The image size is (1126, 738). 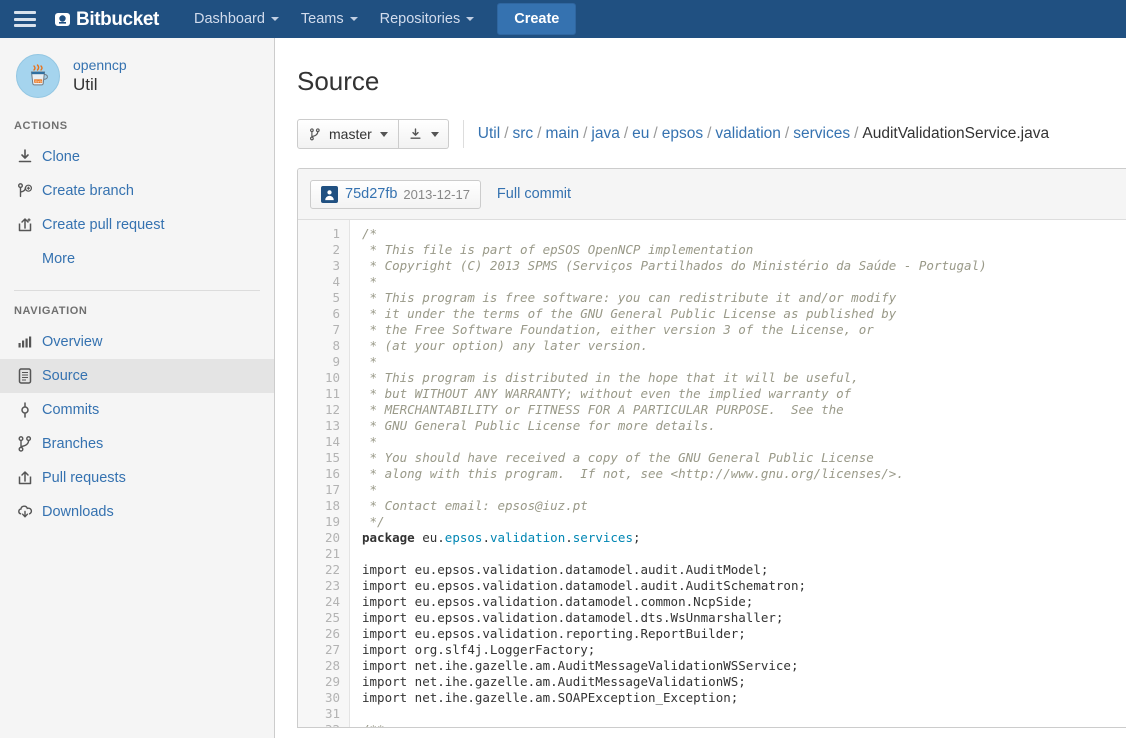 I want to click on sidebar-item-downloads-label: Downloads, so click(x=78, y=512).